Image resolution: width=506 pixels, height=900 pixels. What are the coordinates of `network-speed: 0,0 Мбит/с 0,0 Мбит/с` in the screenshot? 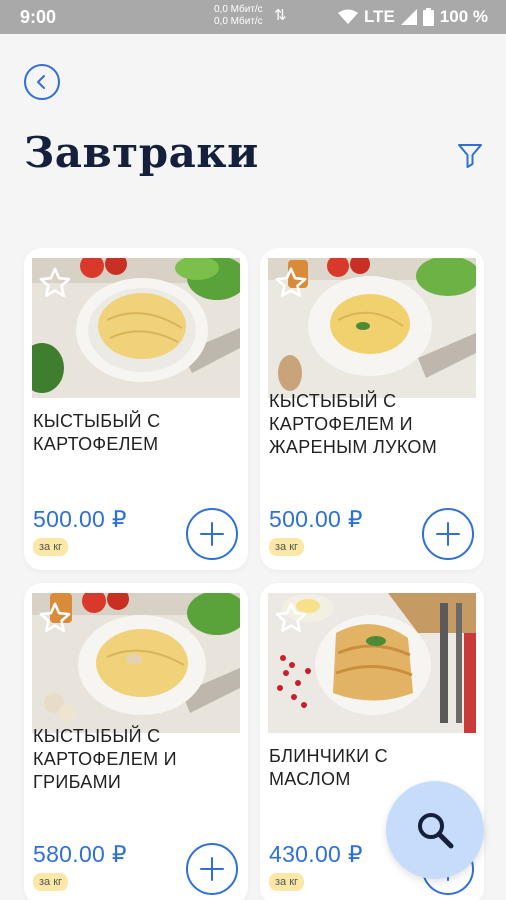 It's located at (238, 16).